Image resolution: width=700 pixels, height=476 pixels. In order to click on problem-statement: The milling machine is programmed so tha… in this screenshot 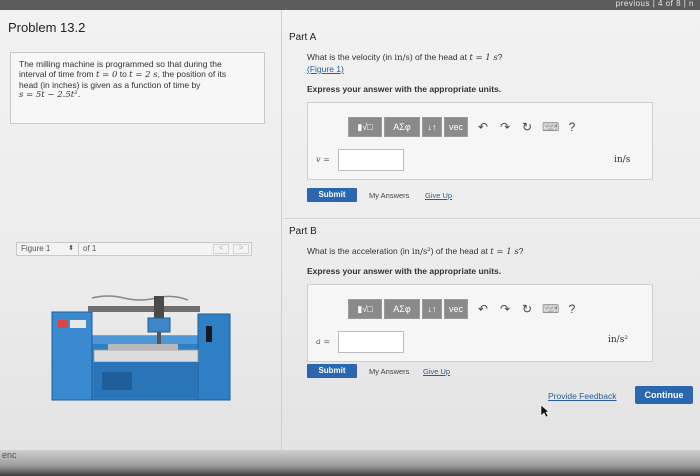, I will do `click(137, 88)`.